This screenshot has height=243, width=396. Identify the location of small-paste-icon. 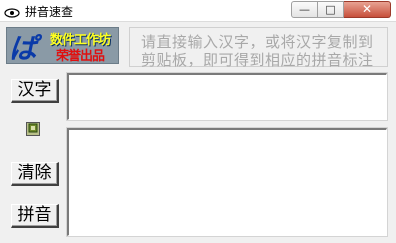
(33, 129).